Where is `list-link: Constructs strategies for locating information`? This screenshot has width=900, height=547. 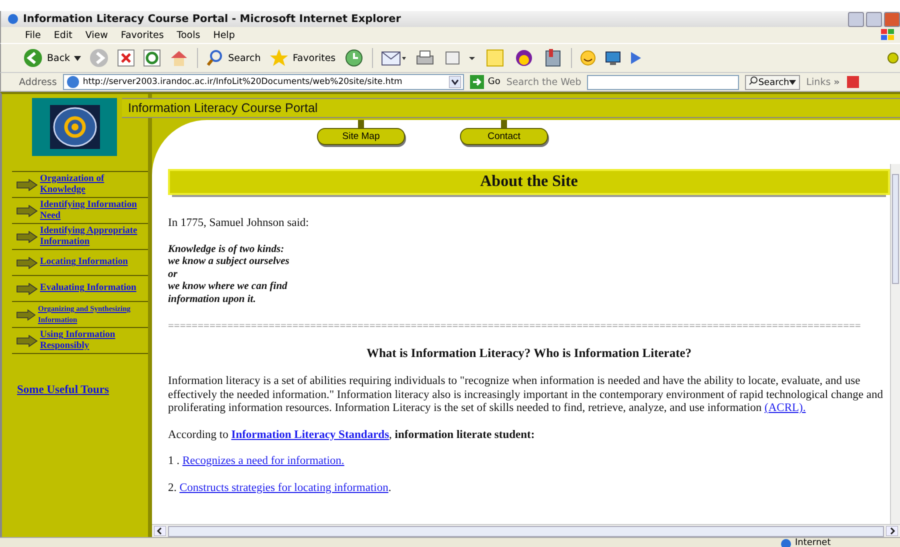 list-link: Constructs strategies for locating information is located at coordinates (284, 488).